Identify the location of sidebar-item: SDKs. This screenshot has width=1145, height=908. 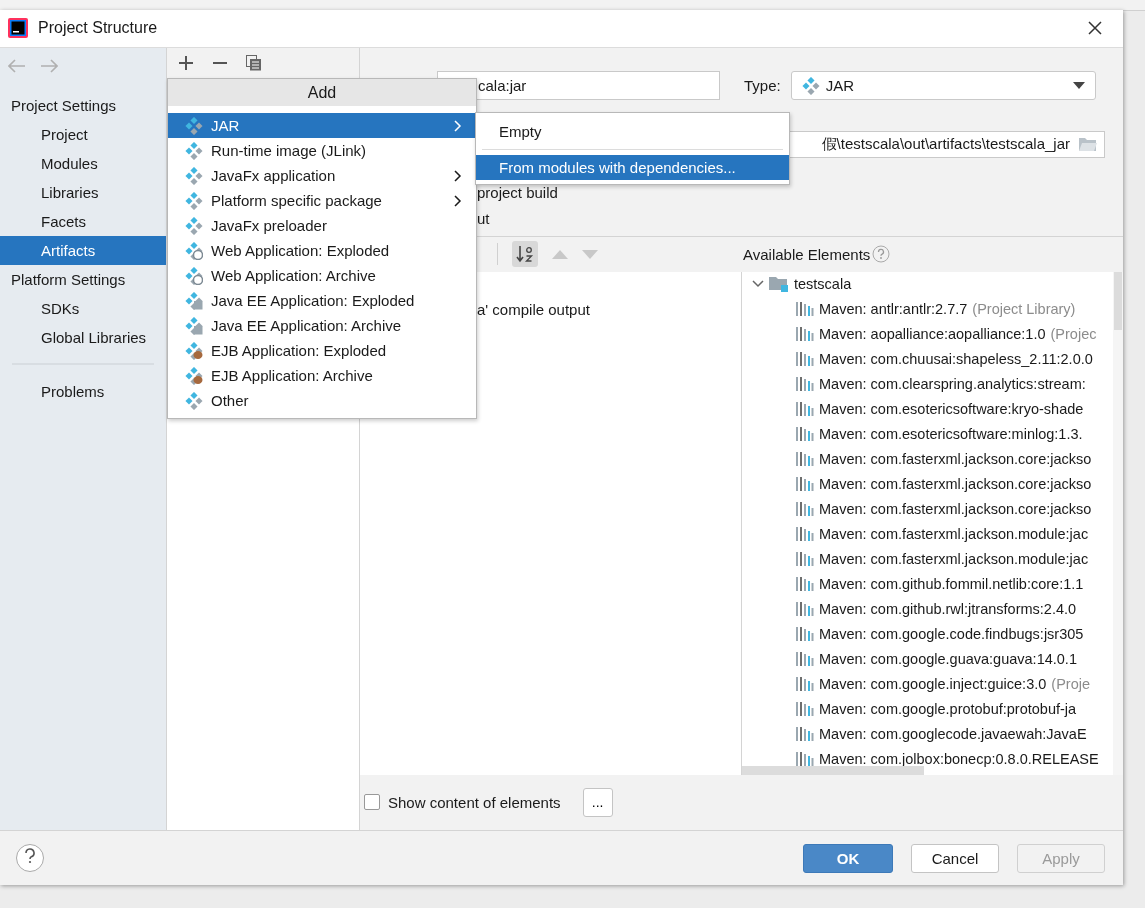
(83, 308).